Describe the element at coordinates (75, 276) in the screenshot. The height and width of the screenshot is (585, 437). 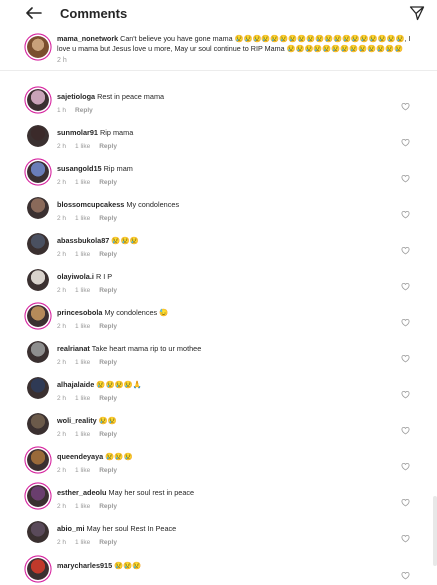
I see `comment-username: olayiwola.i` at that location.